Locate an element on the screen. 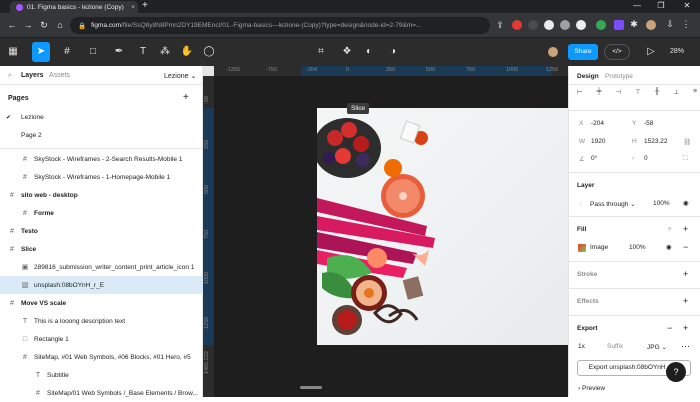 The width and height of the screenshot is (700, 402). user-avatar is located at coordinates (553, 52).